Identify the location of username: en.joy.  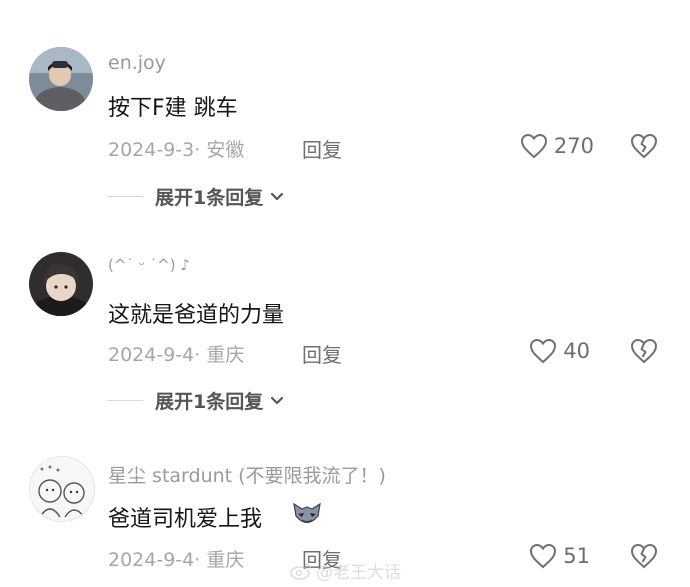
(137, 63).